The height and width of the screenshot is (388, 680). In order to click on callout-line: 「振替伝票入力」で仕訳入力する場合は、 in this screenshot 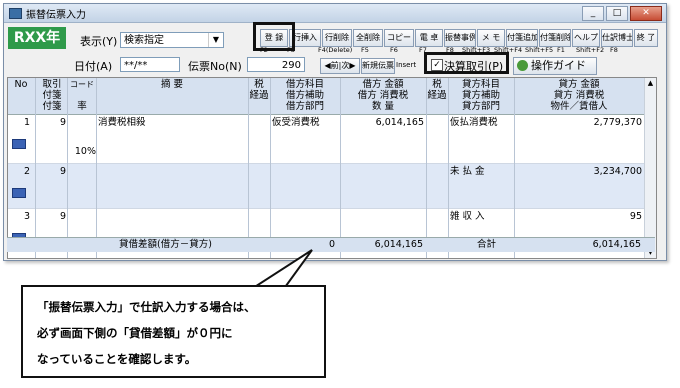, I will do `click(146, 307)`.